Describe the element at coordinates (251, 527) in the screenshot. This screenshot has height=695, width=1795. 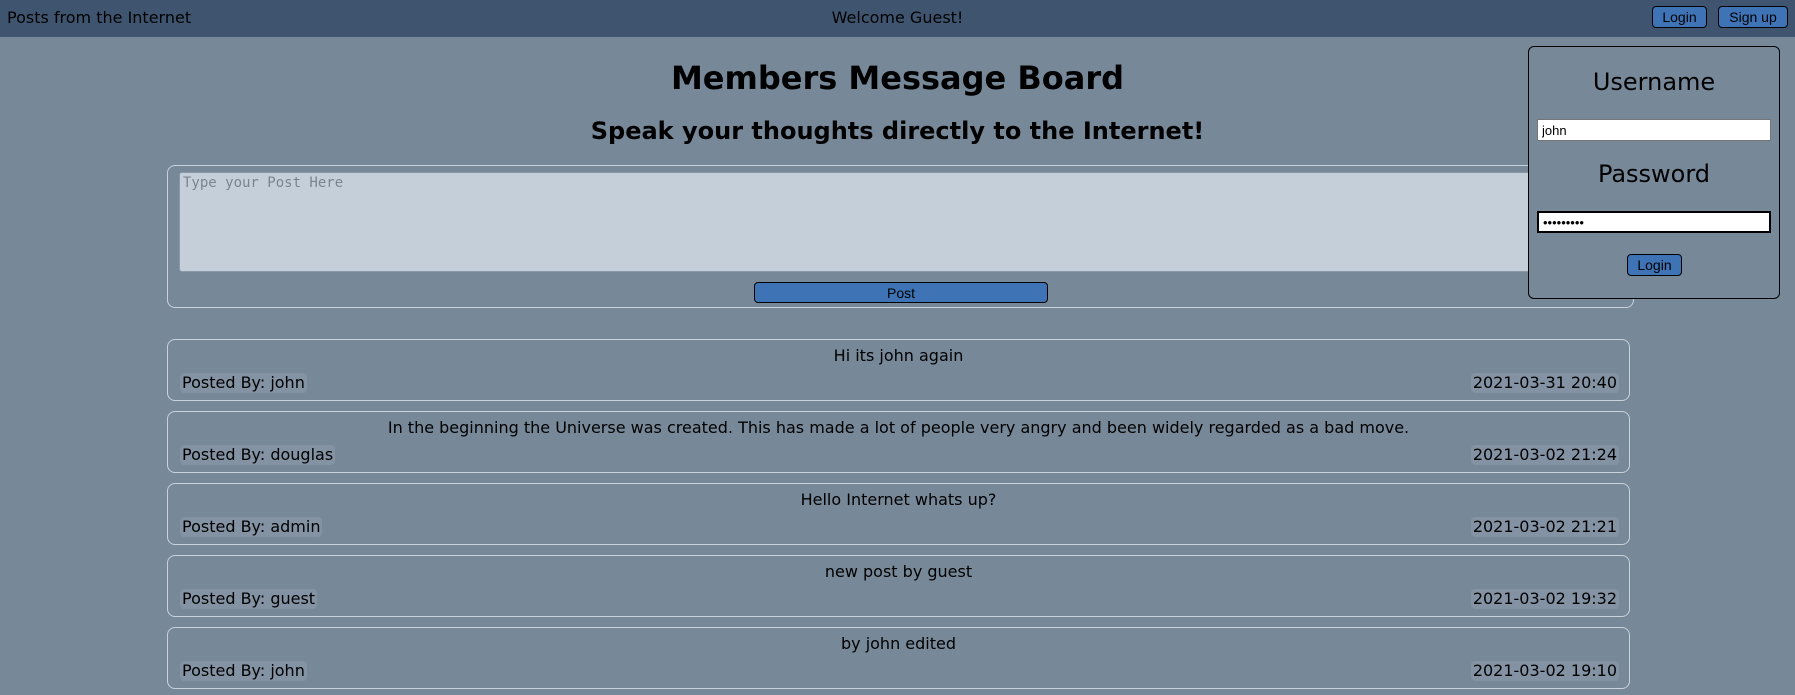
I see `post-author: Posted By: admin` at that location.